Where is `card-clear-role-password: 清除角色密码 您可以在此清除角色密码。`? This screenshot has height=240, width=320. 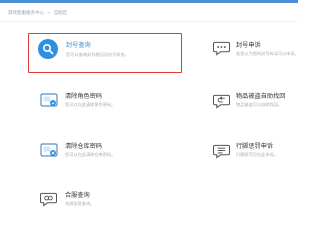 card-clear-role-password: 清除角色密码 您可以在此清除角色密码。 is located at coordinates (105, 104).